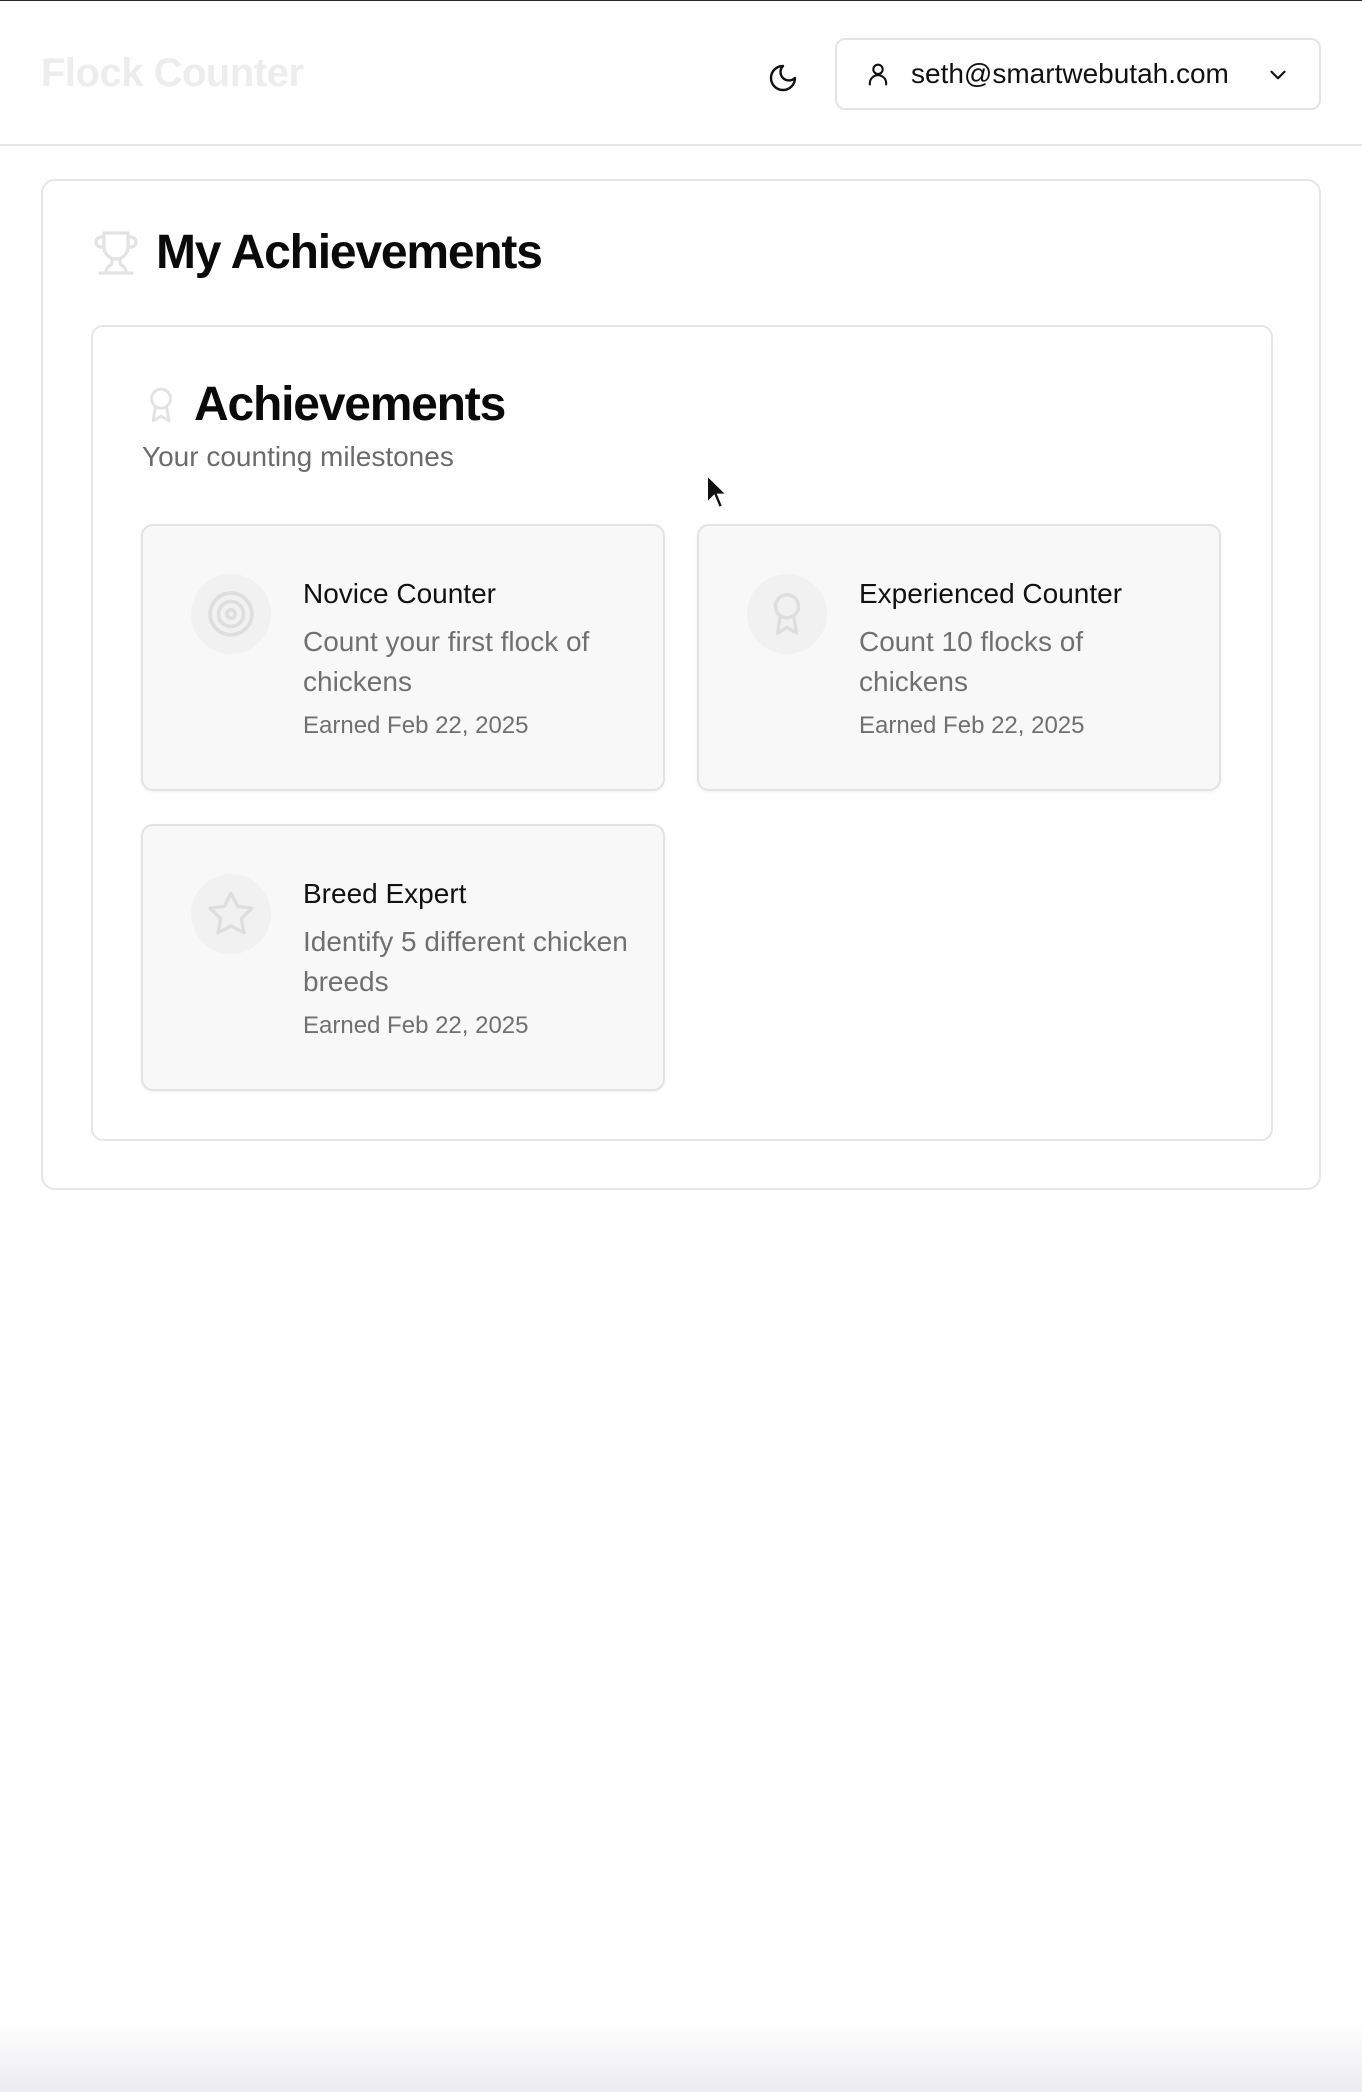  I want to click on star-icon, so click(231, 913).